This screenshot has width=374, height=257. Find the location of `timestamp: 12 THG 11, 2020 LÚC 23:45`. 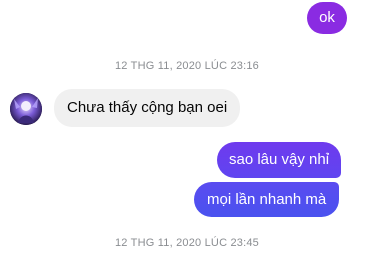

timestamp: 12 THG 11, 2020 LÚC 23:45 is located at coordinates (186, 243).